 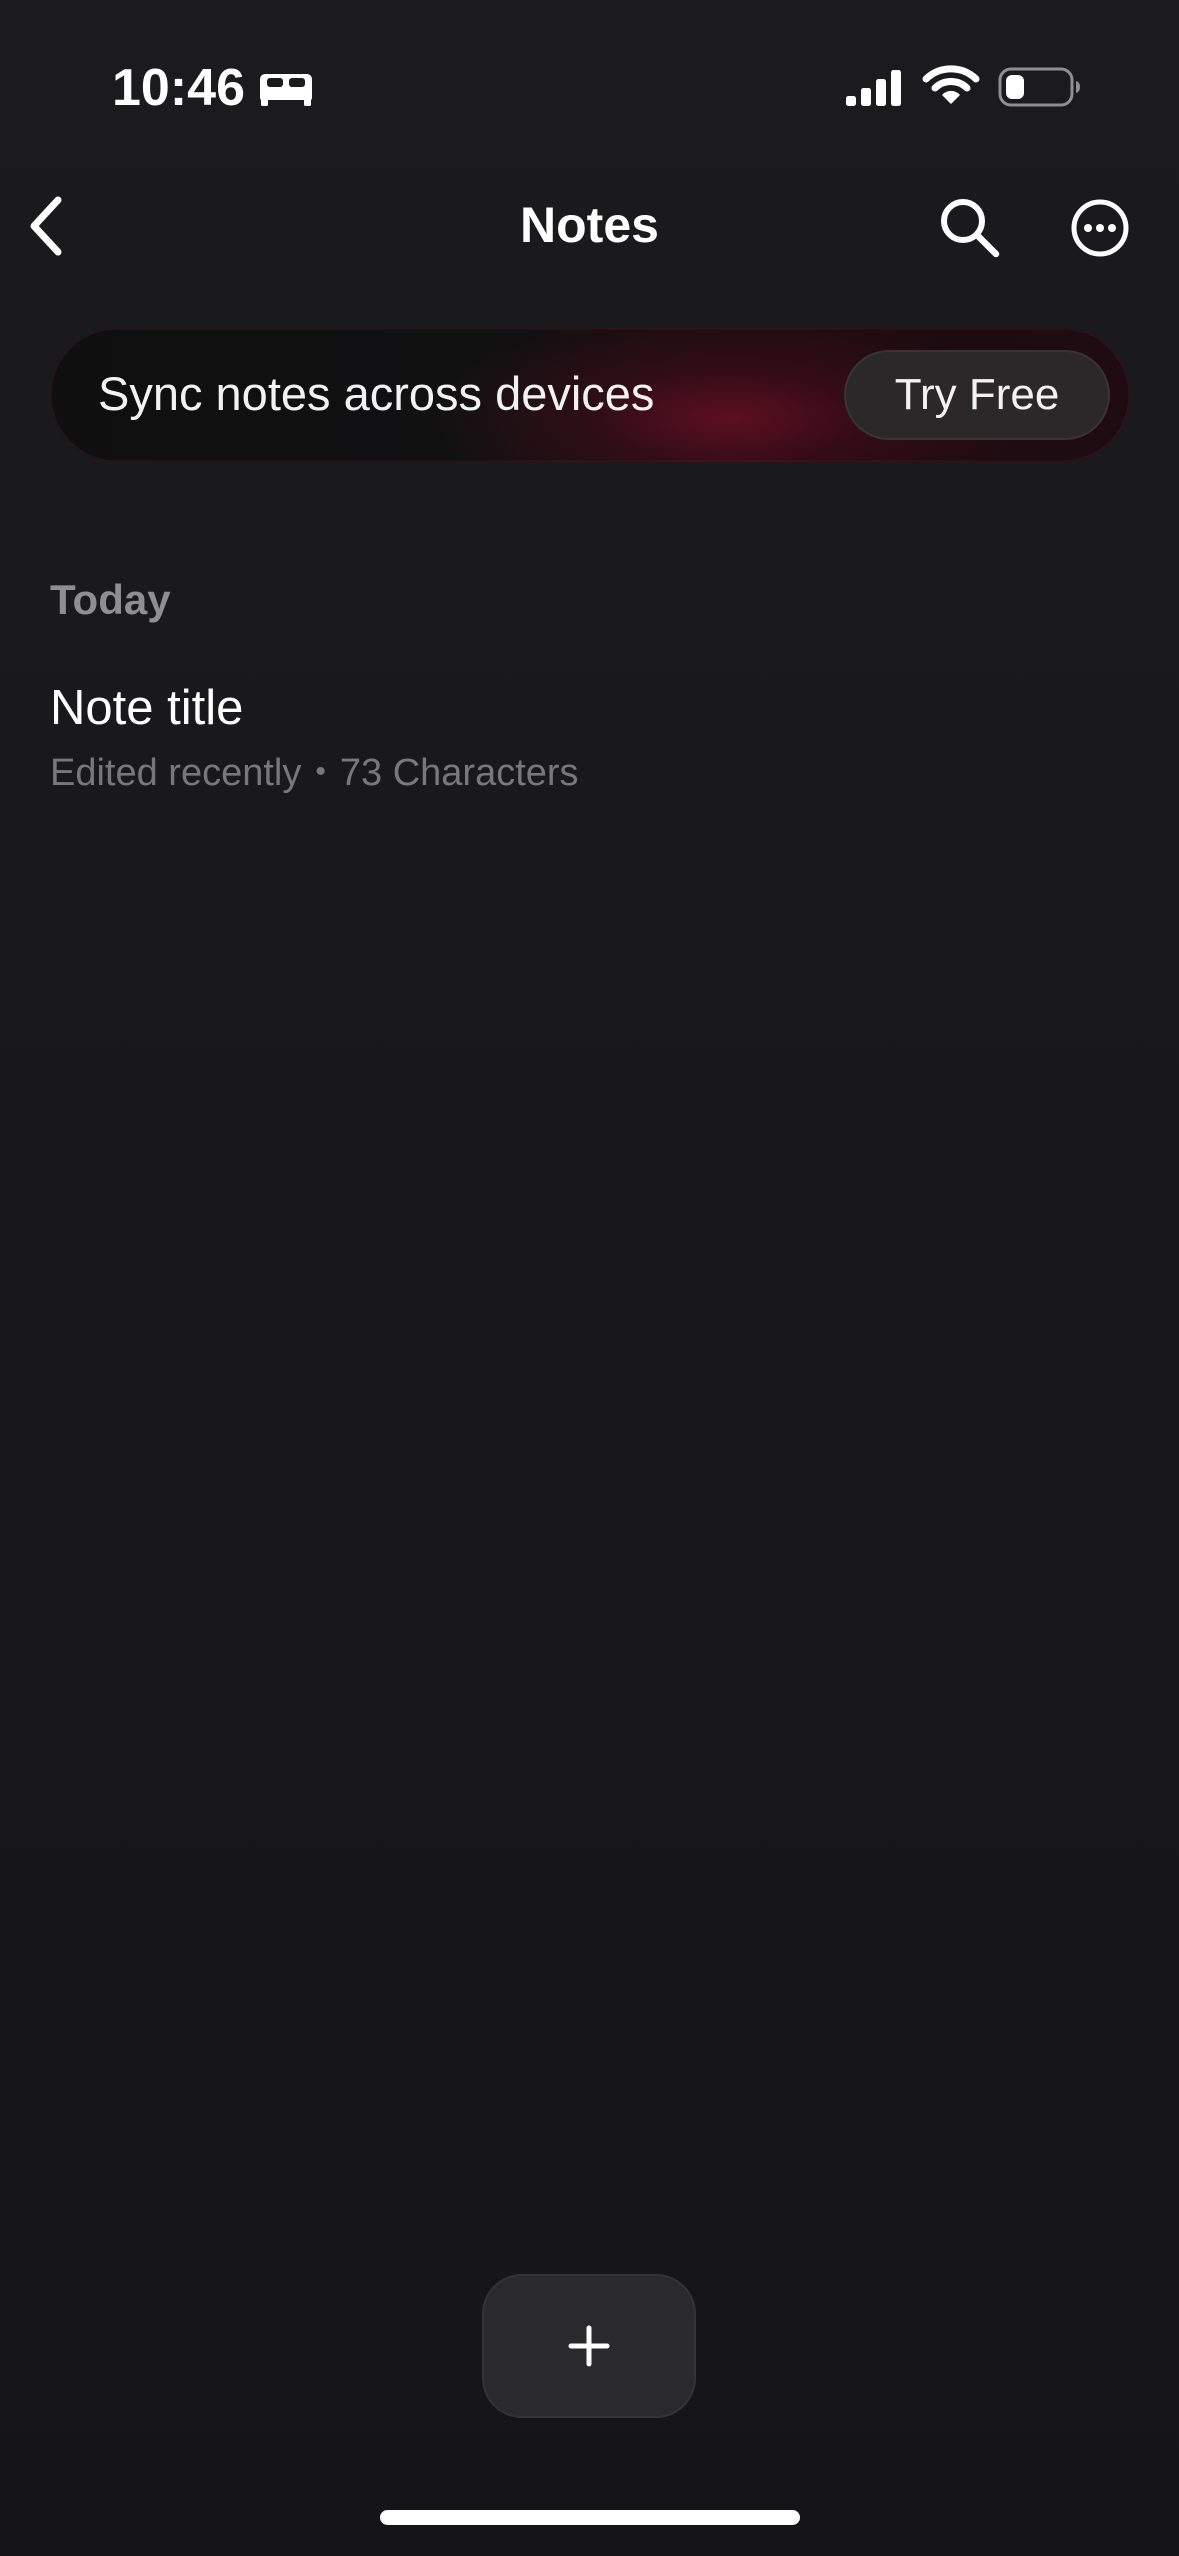 I want to click on sync-banner: Sync notes across devices Try Free, so click(x=590, y=395).